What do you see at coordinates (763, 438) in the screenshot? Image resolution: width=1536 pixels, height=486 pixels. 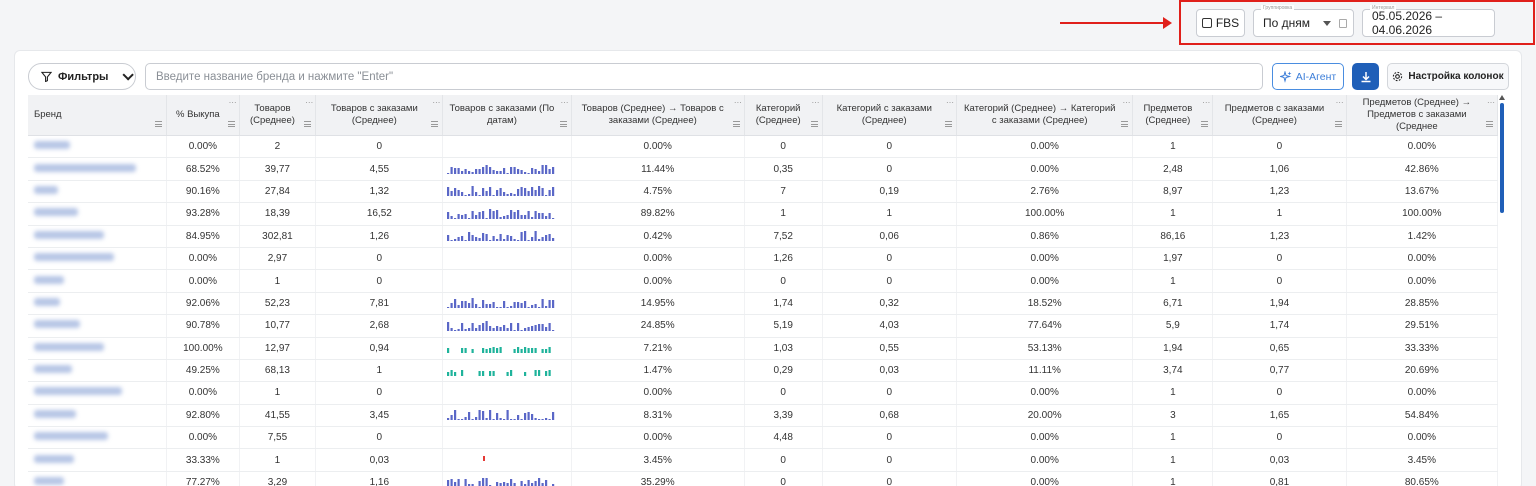 I see `table-row: 0.00% 7,55 0 0.00% 4,48 0 0.00% 1 0 0.00%` at bounding box center [763, 438].